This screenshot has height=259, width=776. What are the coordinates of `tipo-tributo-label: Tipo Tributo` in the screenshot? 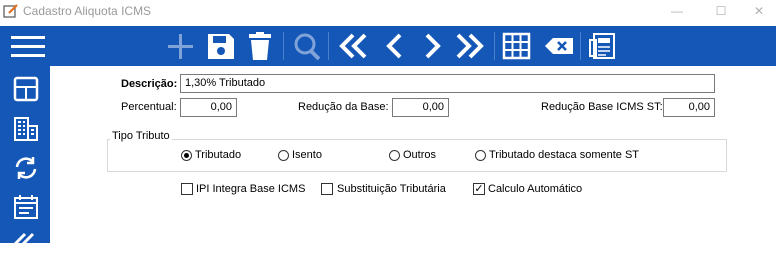 It's located at (141, 136).